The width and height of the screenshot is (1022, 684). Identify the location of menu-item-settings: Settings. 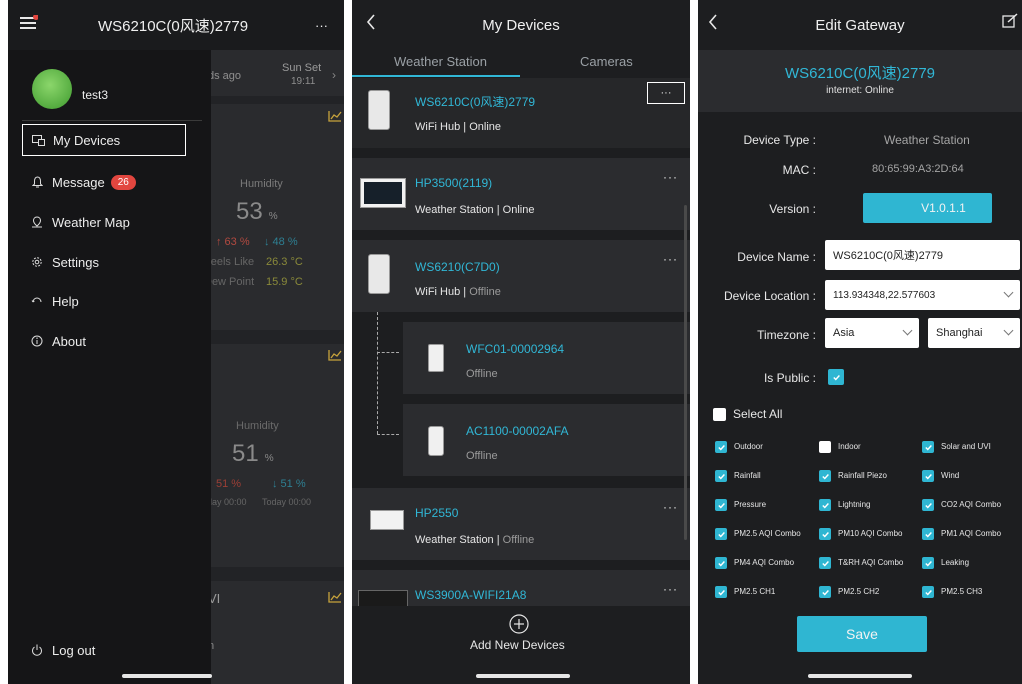
(104, 262).